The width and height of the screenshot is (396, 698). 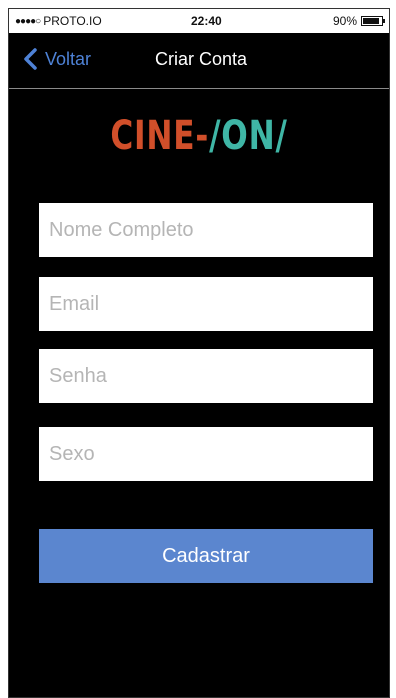 What do you see at coordinates (201, 59) in the screenshot?
I see `page-title: Criar Conta` at bounding box center [201, 59].